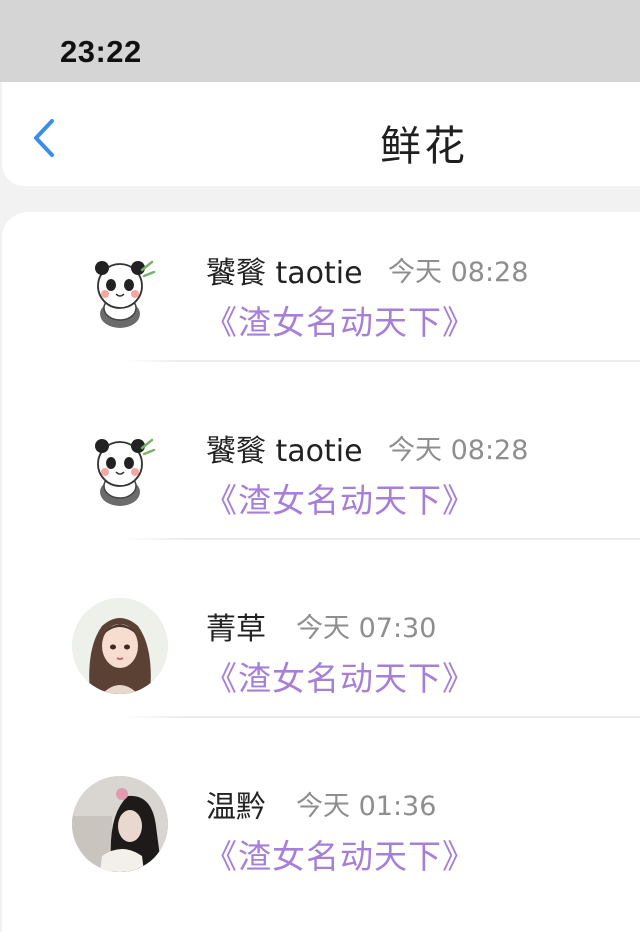 The width and height of the screenshot is (640, 932). I want to click on sender-name: 菁草, so click(236, 629).